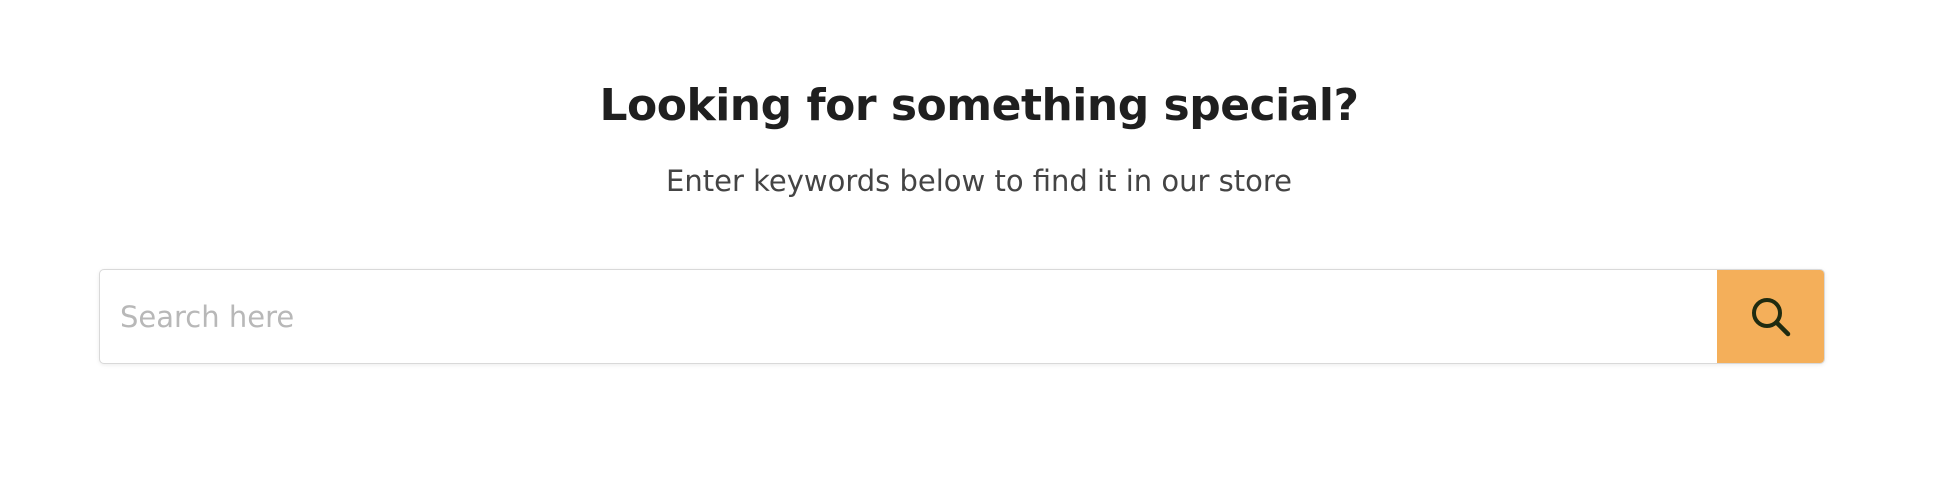 This screenshot has height=482, width=1958. I want to click on search-button, so click(1770, 316).